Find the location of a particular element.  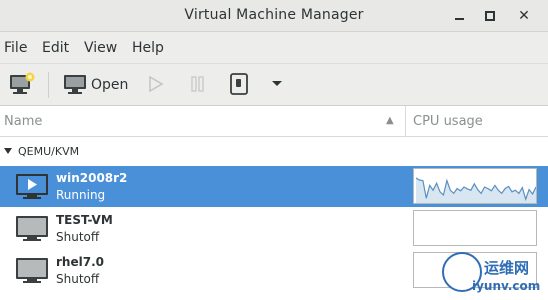

new-vm-icon is located at coordinates (22, 83).